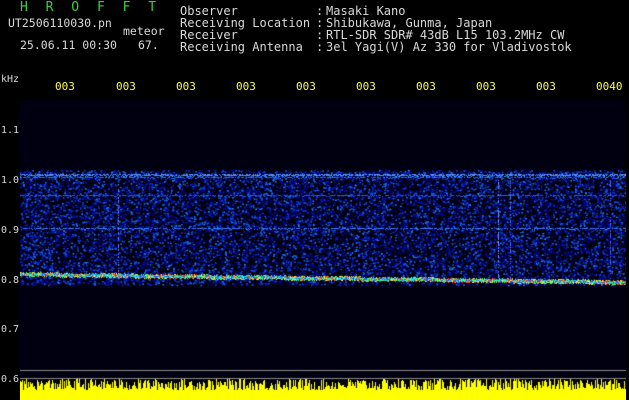 The height and width of the screenshot is (400, 629). Describe the element at coordinates (10, 329) in the screenshot. I see `frequency-tick-label: 0.7` at that location.